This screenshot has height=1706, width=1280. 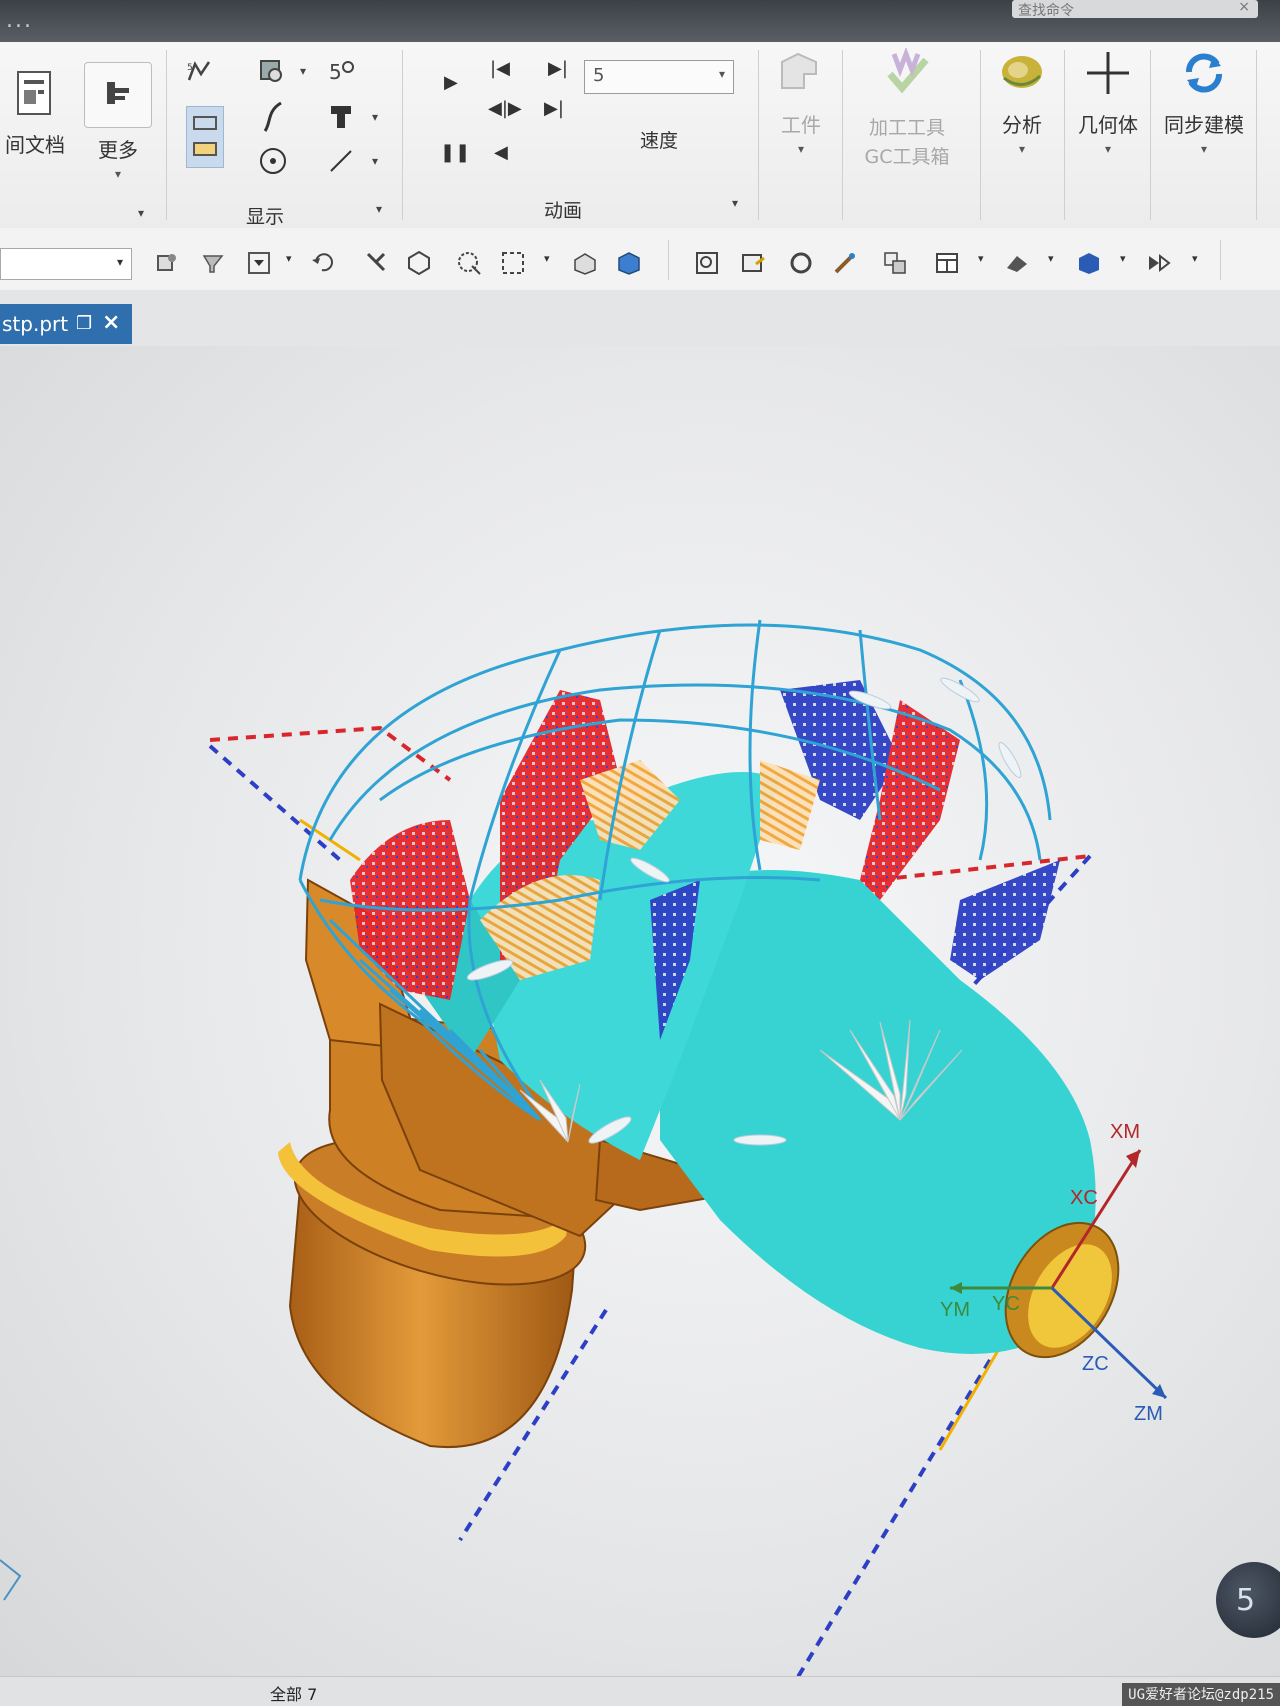 What do you see at coordinates (455, 152) in the screenshot?
I see `pause-icon: ❚❚` at bounding box center [455, 152].